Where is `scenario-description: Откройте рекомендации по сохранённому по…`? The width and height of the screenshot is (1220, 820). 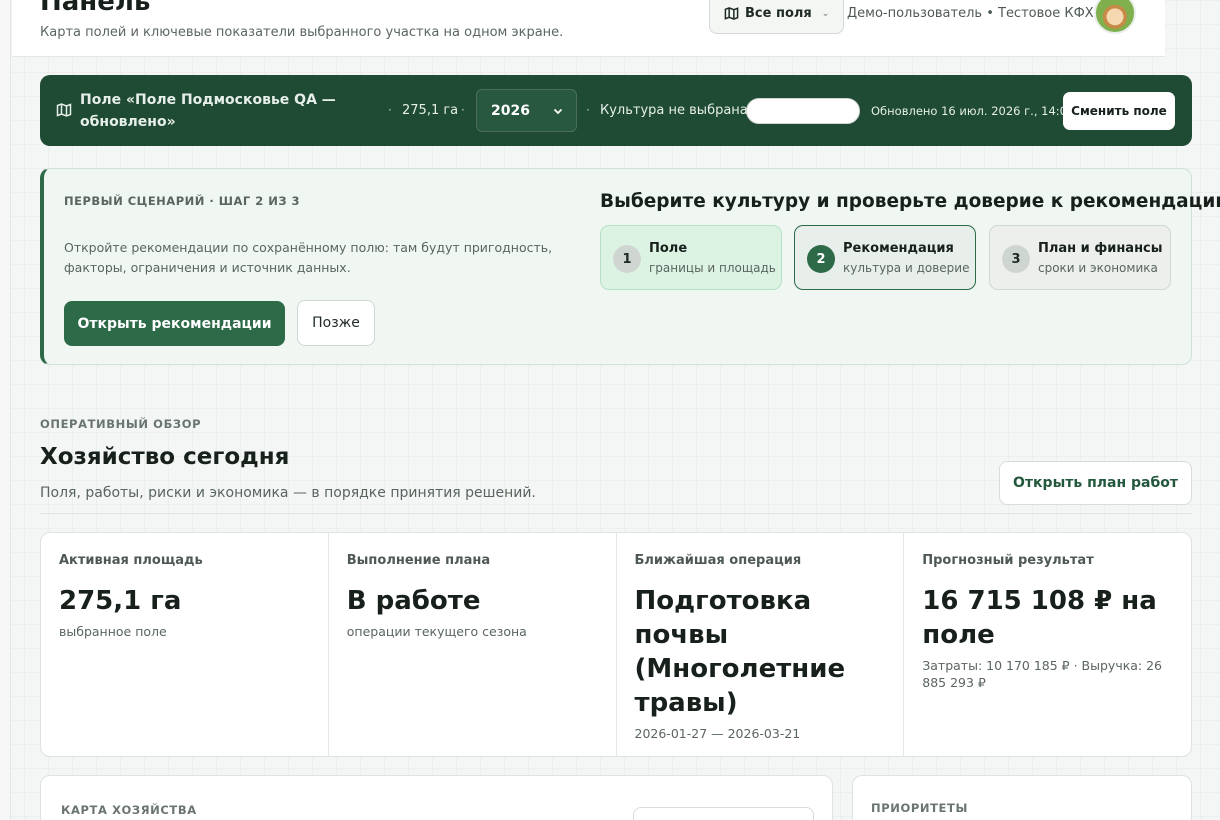
scenario-description: Откройте рекомендации по сохранённому по… is located at coordinates (308, 257).